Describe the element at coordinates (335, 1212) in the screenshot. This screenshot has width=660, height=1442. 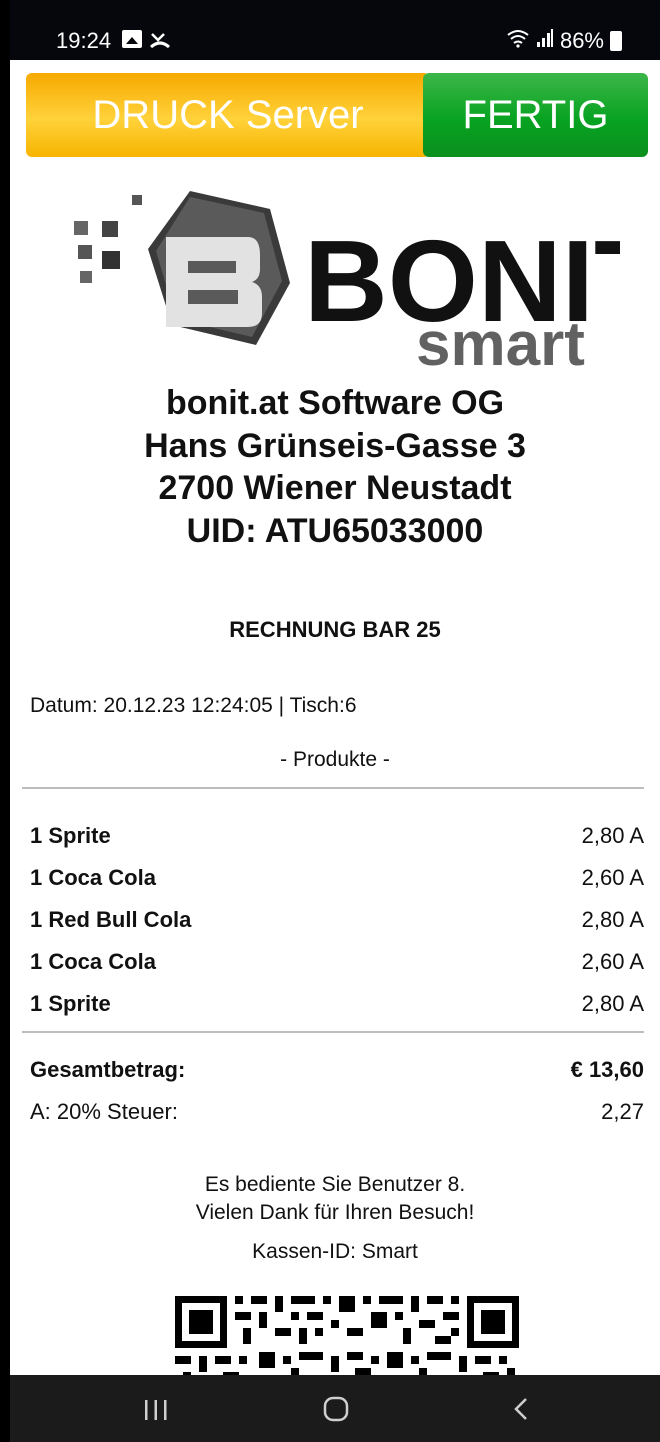
I see `thanks-text: Vielen Dank für Ihren Besuch!` at that location.